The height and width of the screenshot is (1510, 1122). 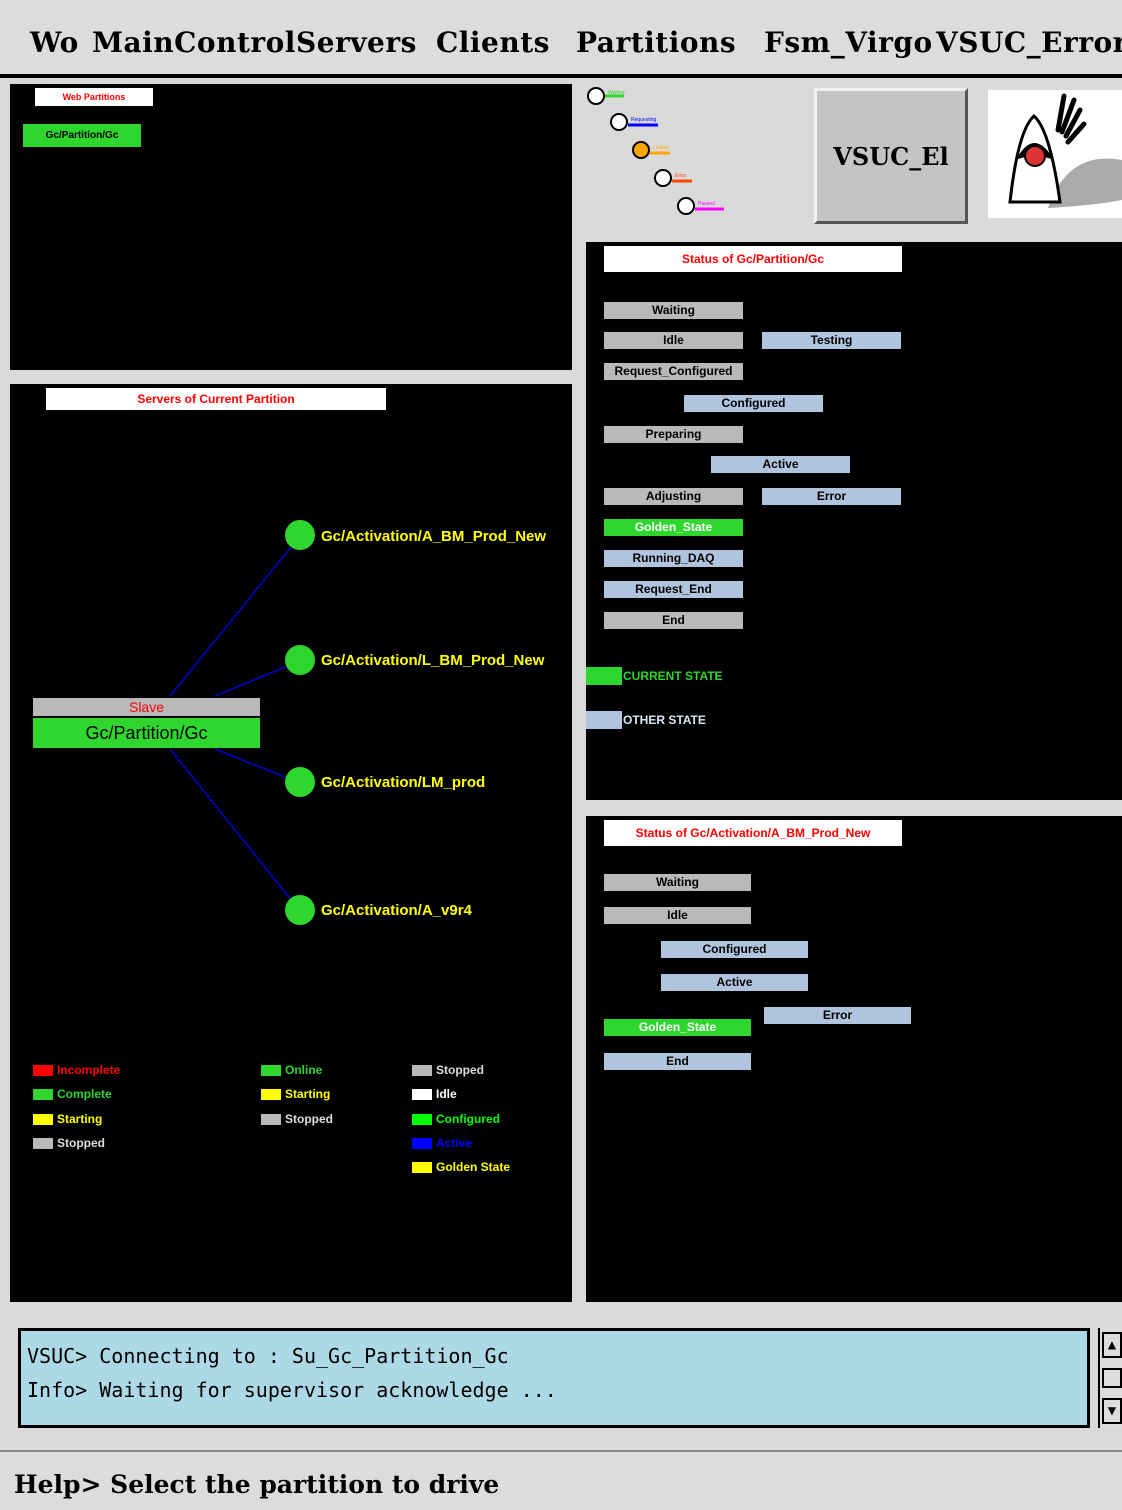 What do you see at coordinates (356, 42) in the screenshot?
I see `menu-servers: Servers` at bounding box center [356, 42].